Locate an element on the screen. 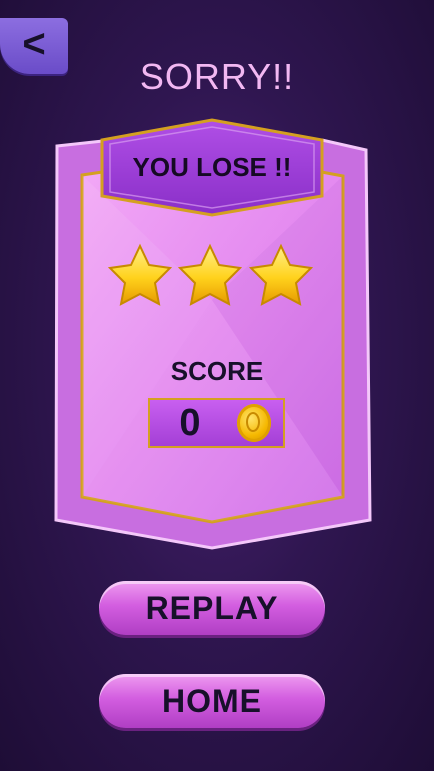 The height and width of the screenshot is (771, 434). replay-button-label: REPLAY is located at coordinates (212, 607).